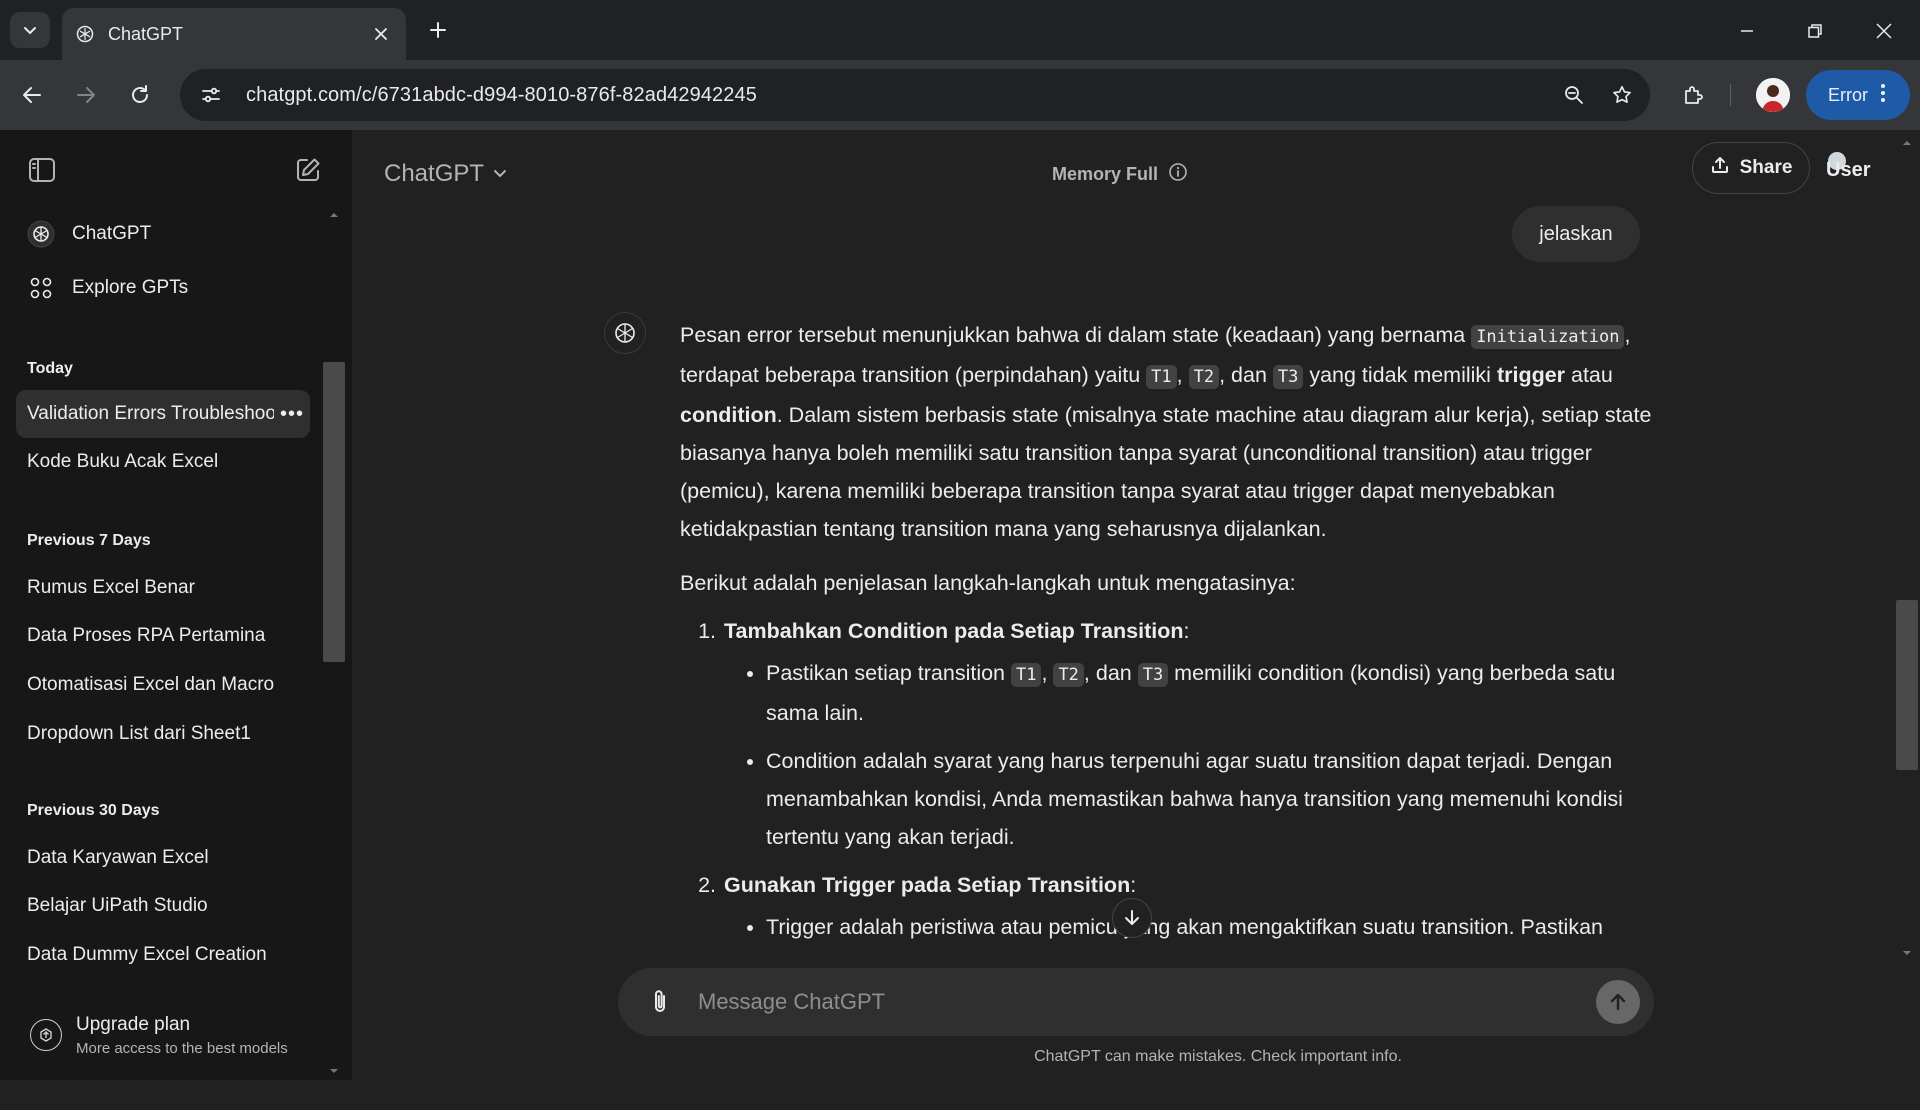 The height and width of the screenshot is (1110, 1920). Describe the element at coordinates (888, 673) in the screenshot. I see `text-span: Pastikan setiap transition` at that location.